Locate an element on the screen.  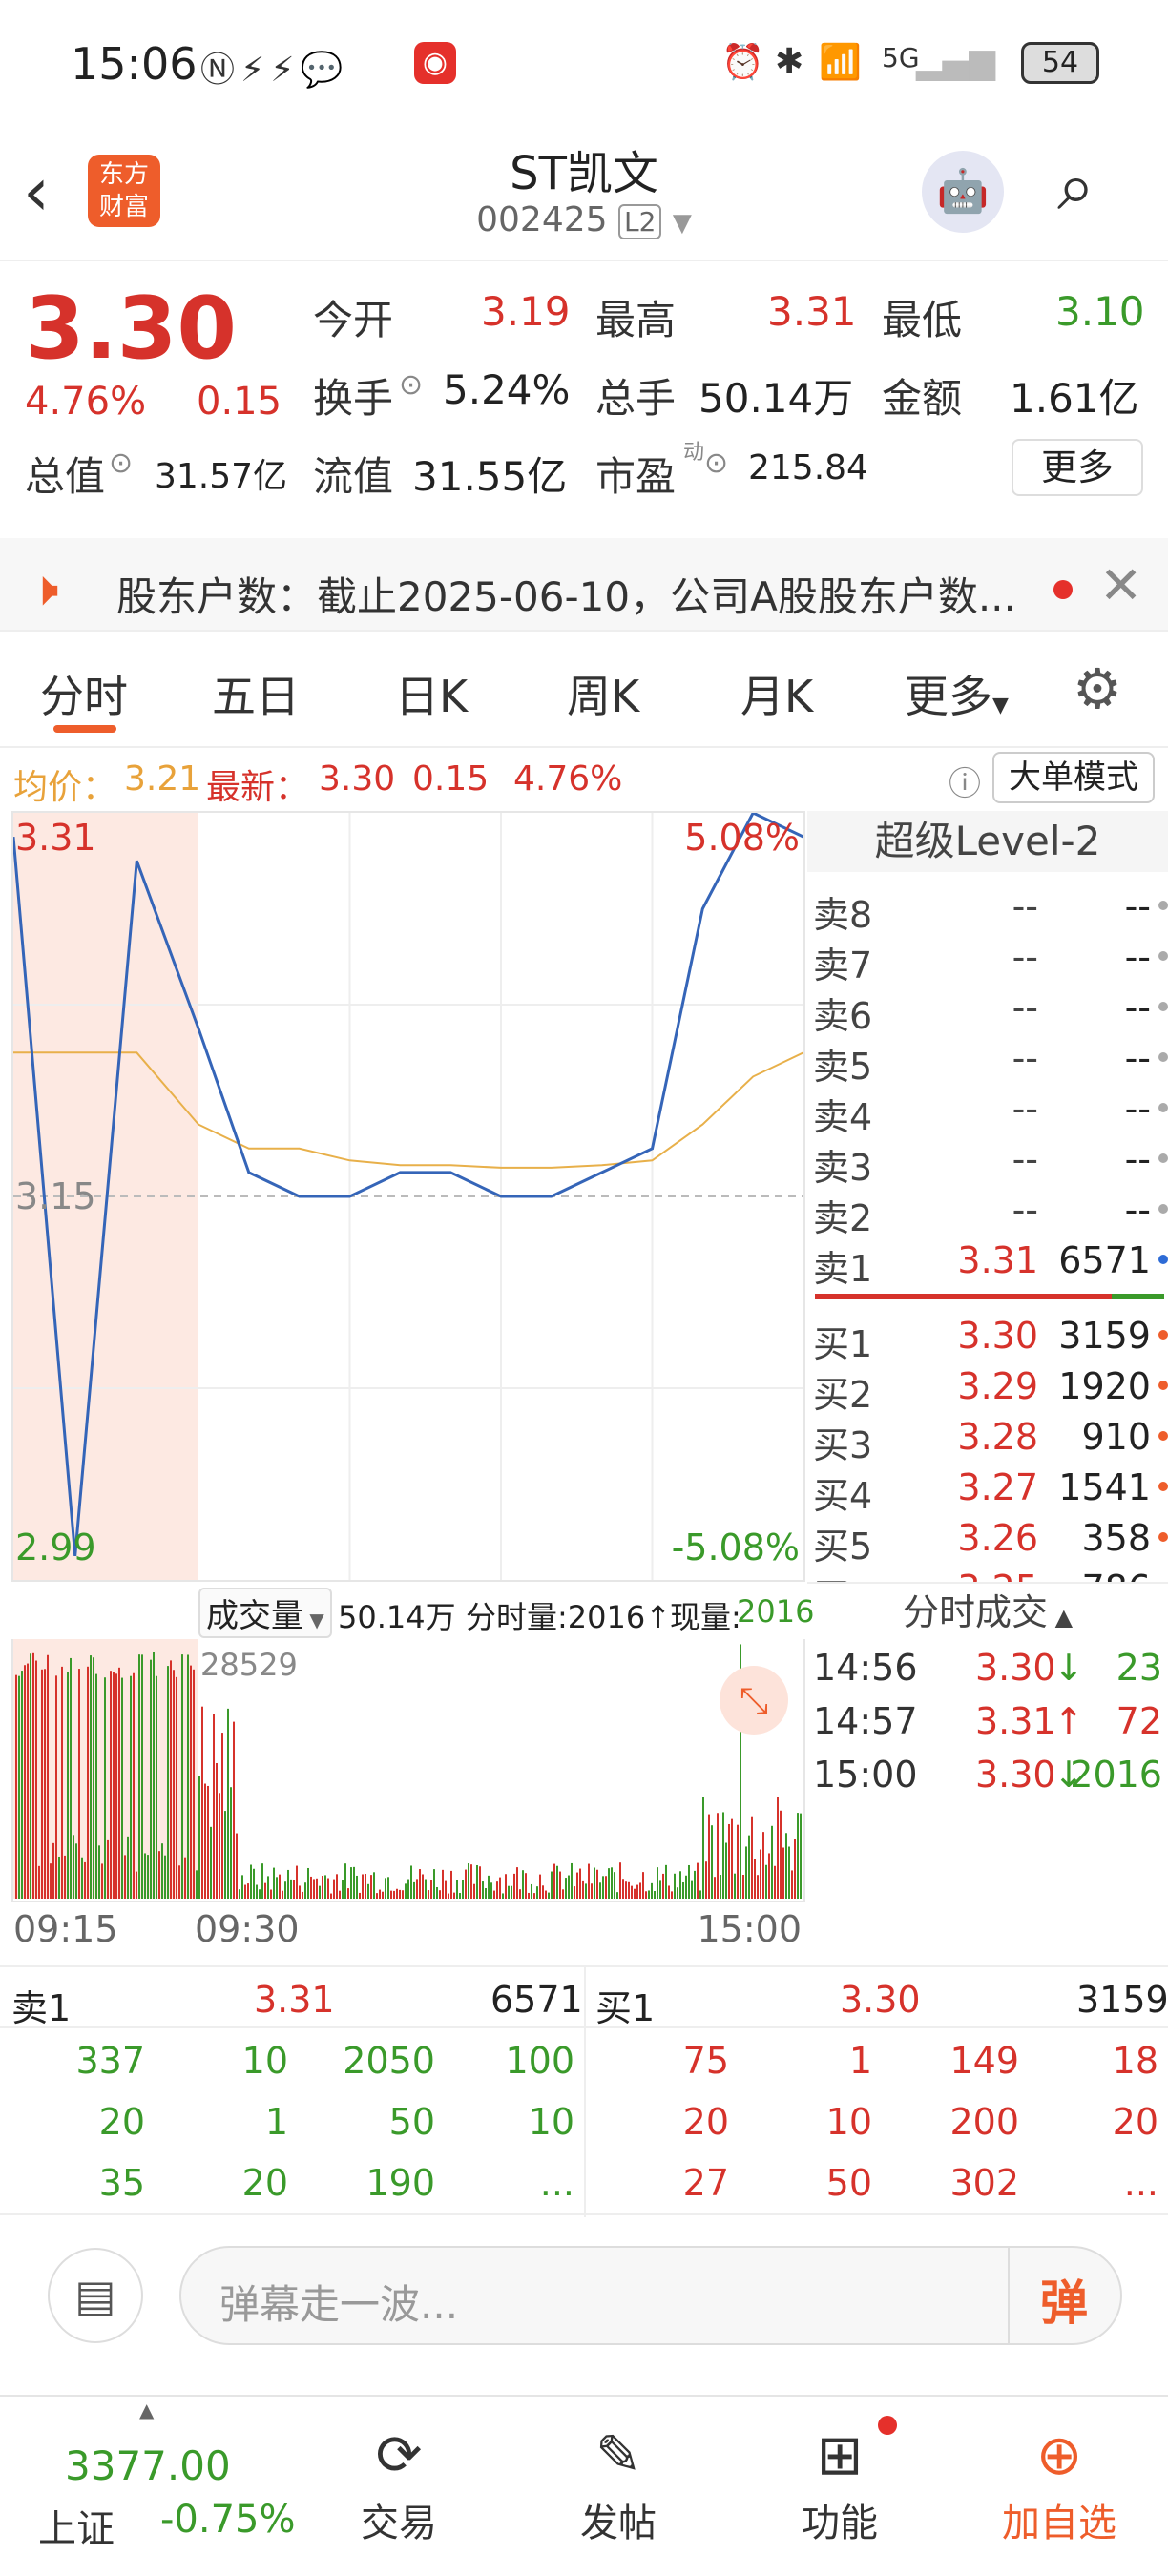
expand-icon: ⤡ is located at coordinates (754, 1700).